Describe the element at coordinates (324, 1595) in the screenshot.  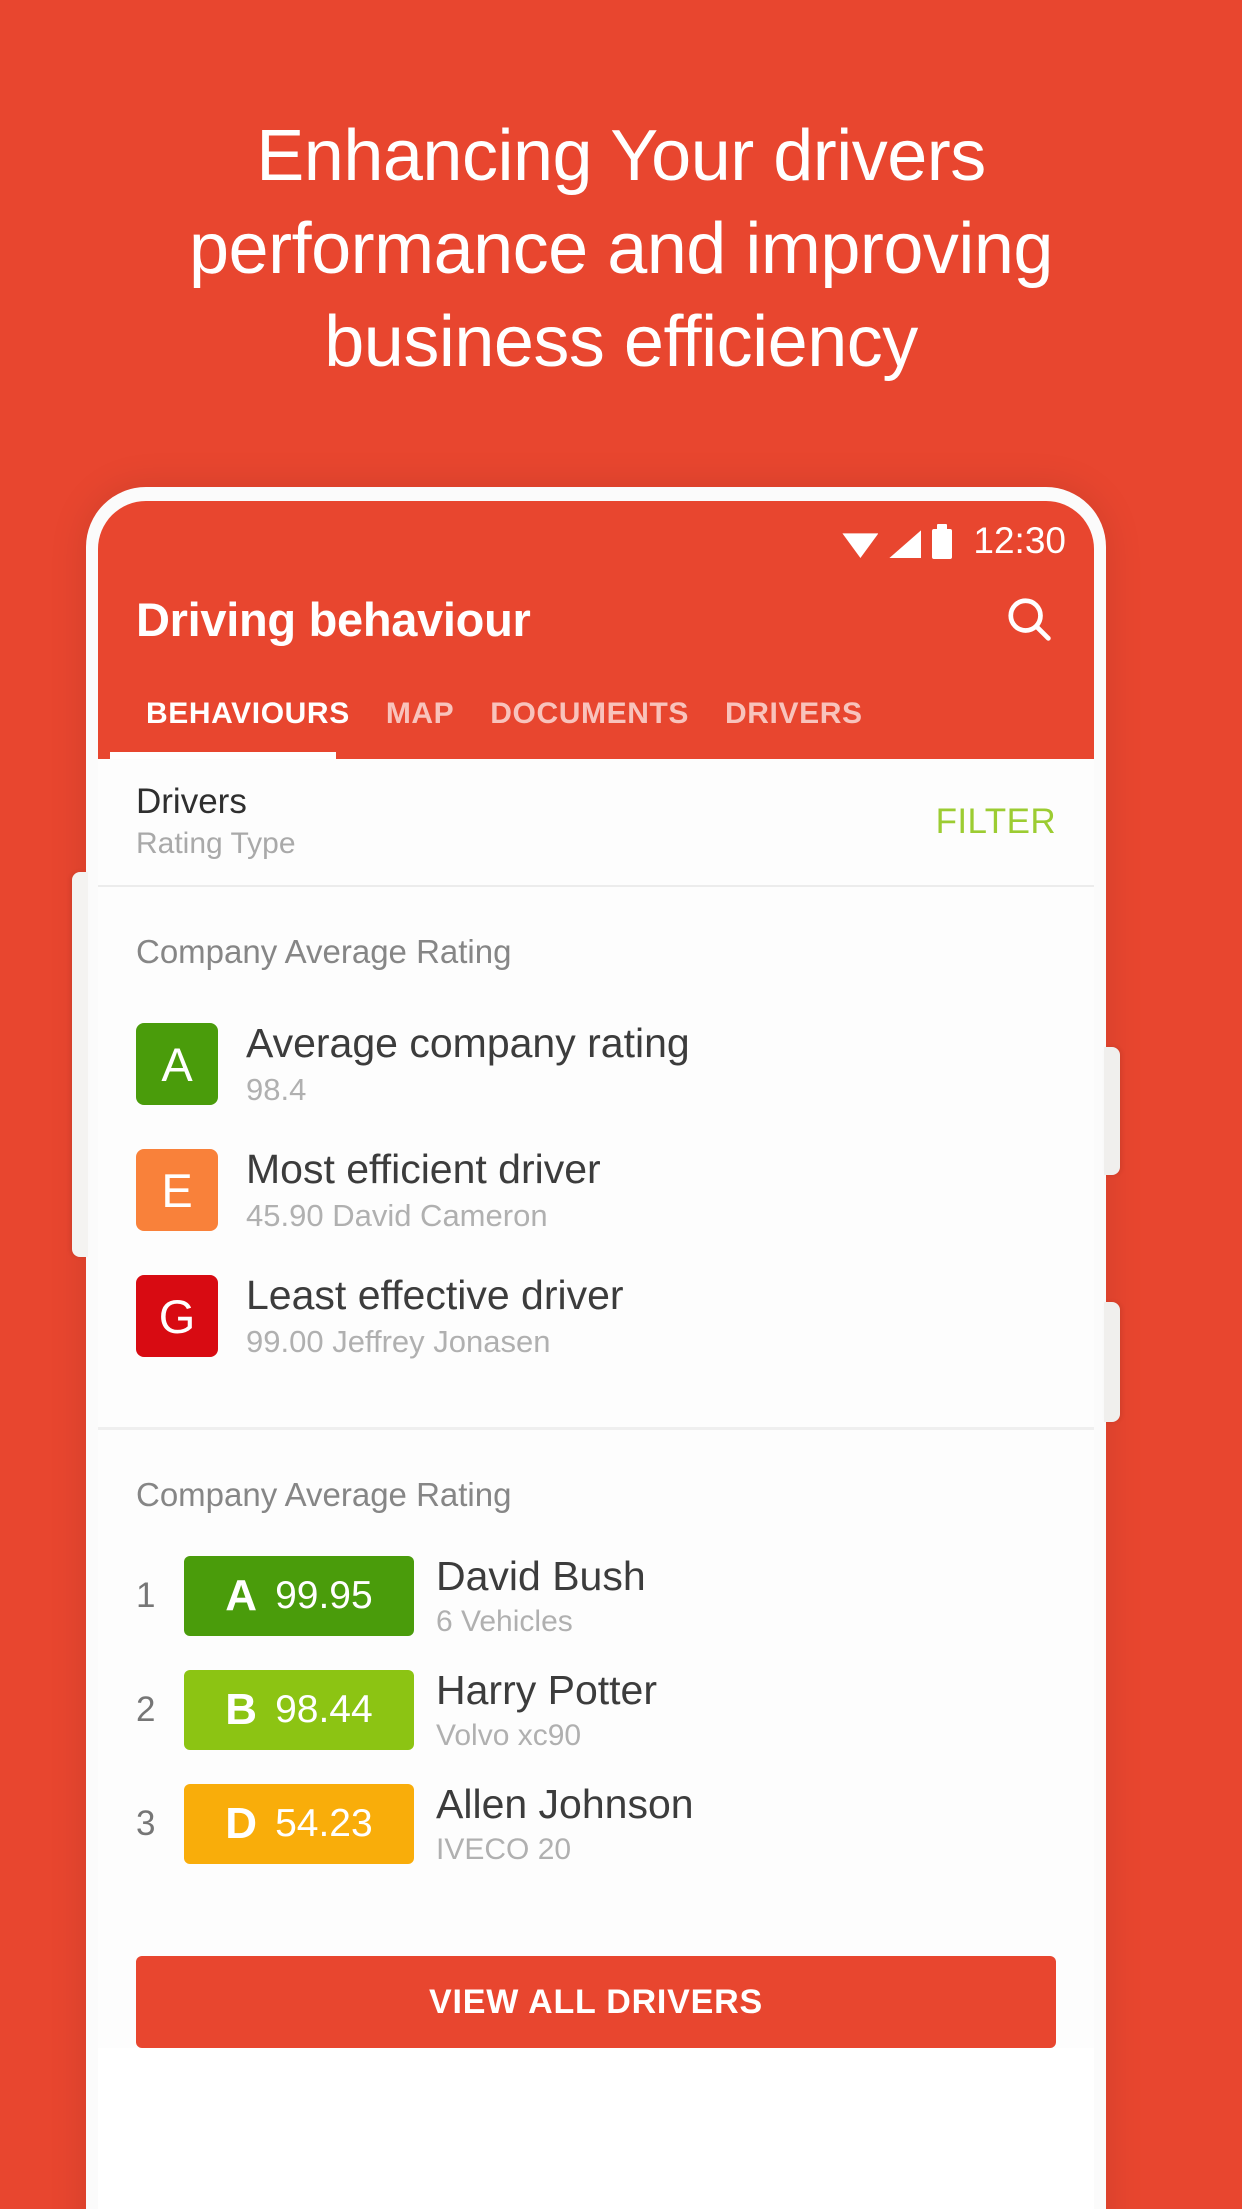
I see `grade-score: 99.95` at that location.